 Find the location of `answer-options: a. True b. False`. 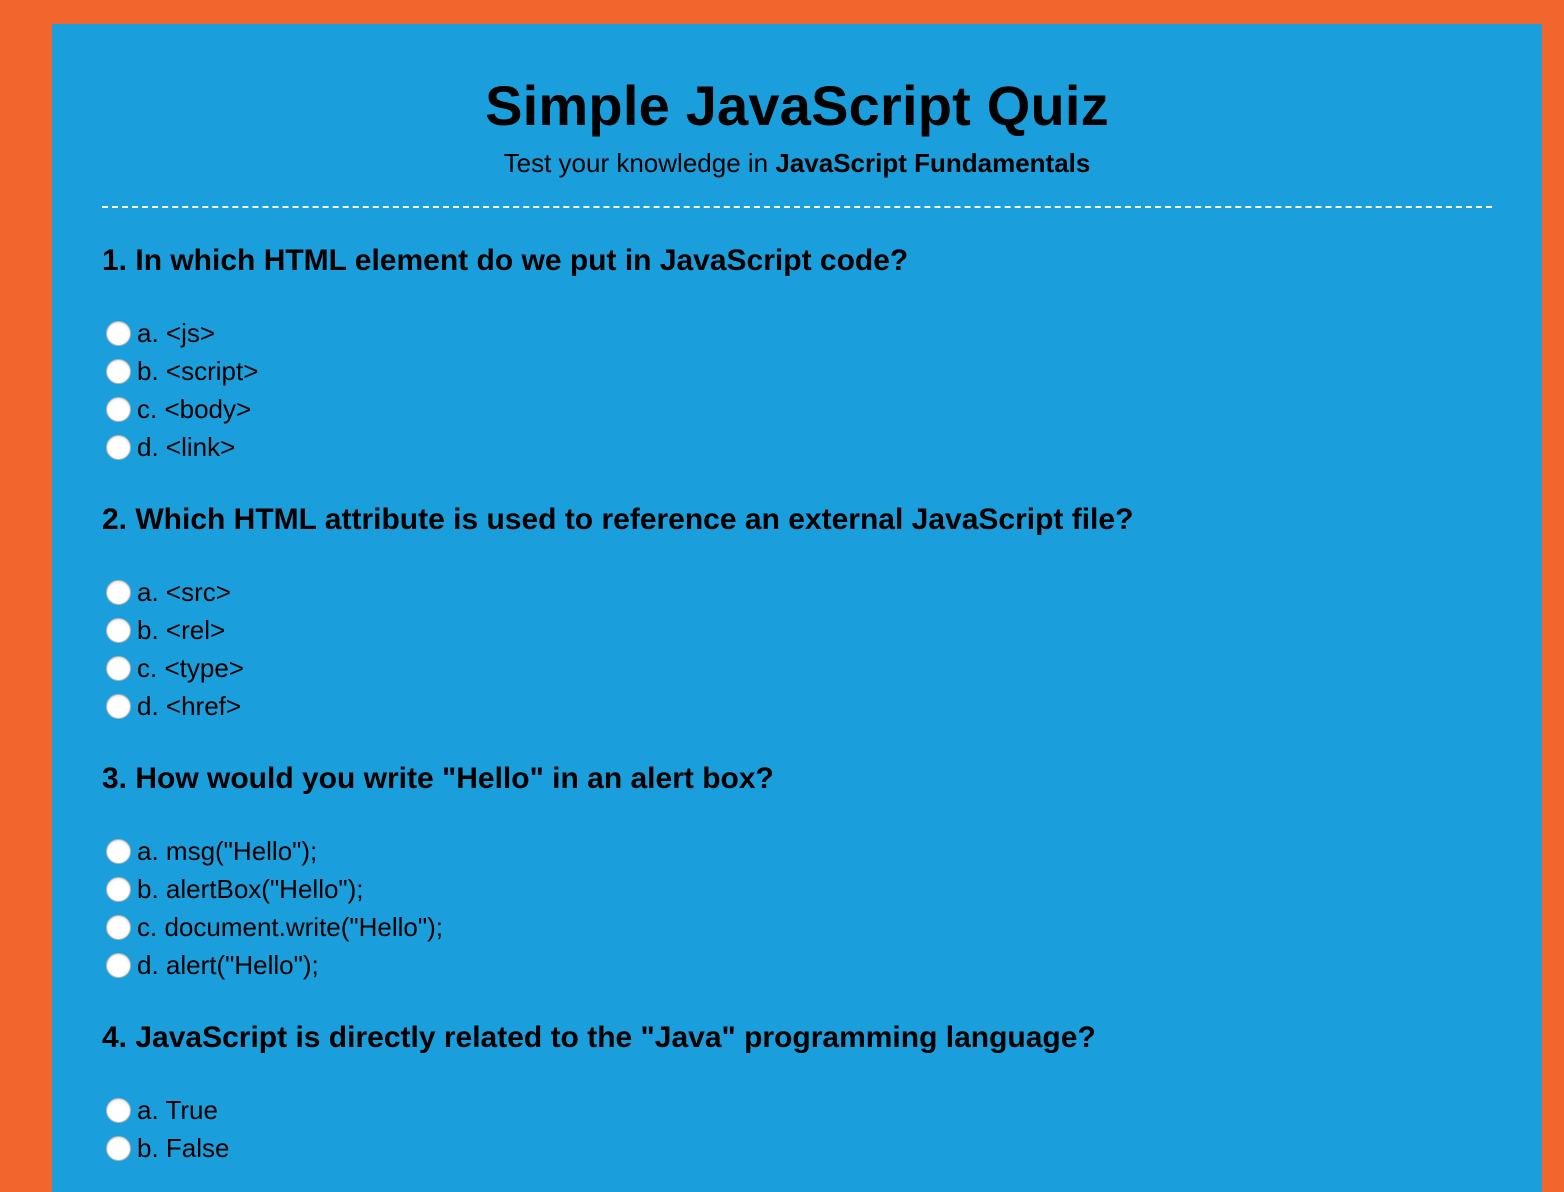

answer-options: a. True b. False is located at coordinates (797, 1129).